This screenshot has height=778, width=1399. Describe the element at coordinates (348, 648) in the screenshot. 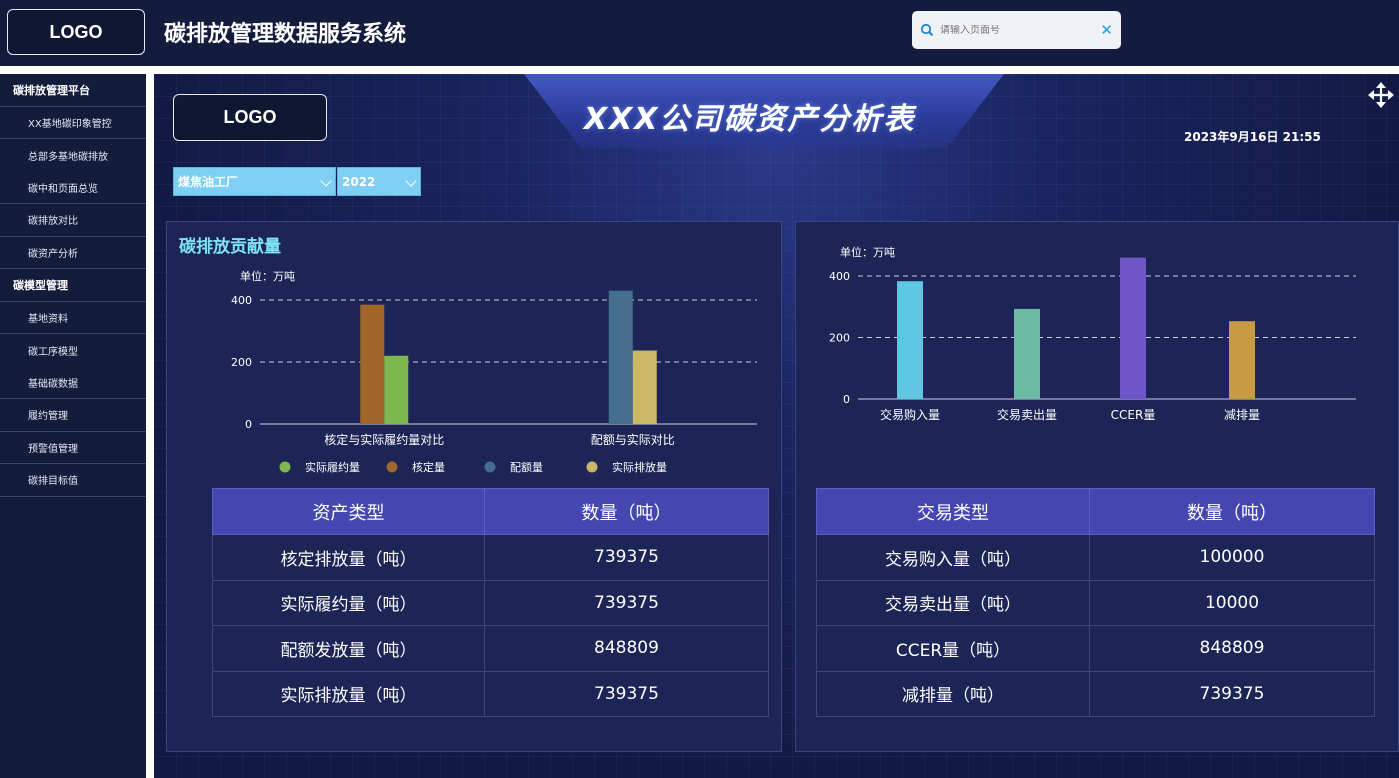

I see `table-cell: 配额发放量（吨）` at that location.